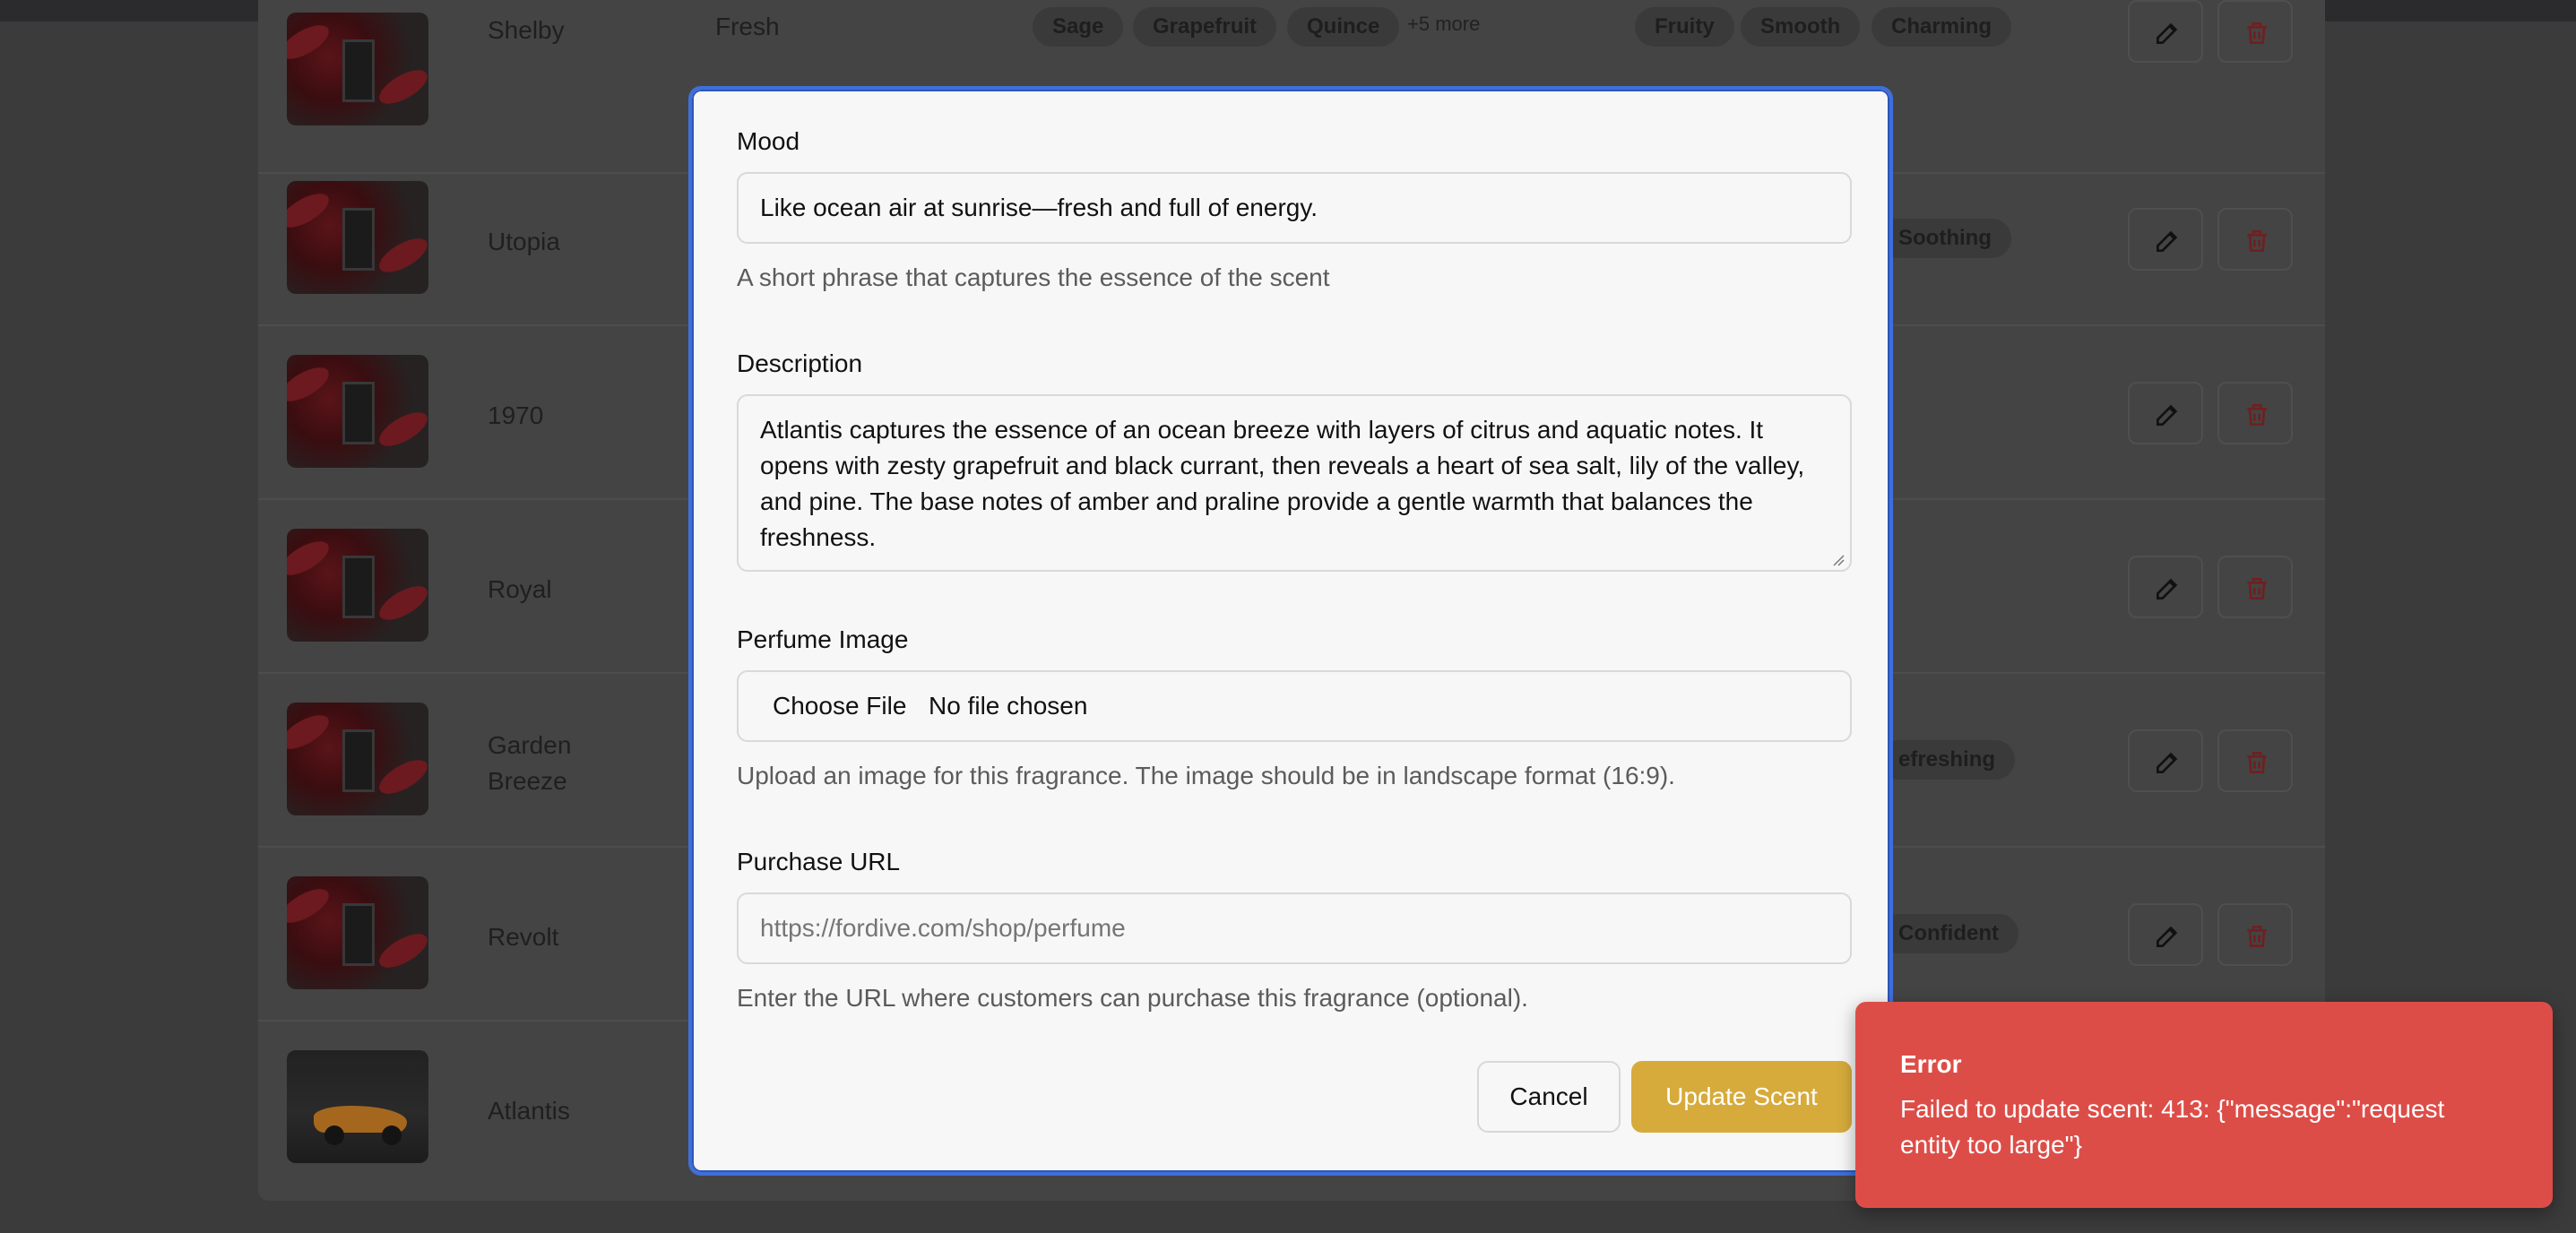  Describe the element at coordinates (1684, 27) in the screenshot. I see `mood-tag: Fruity` at that location.